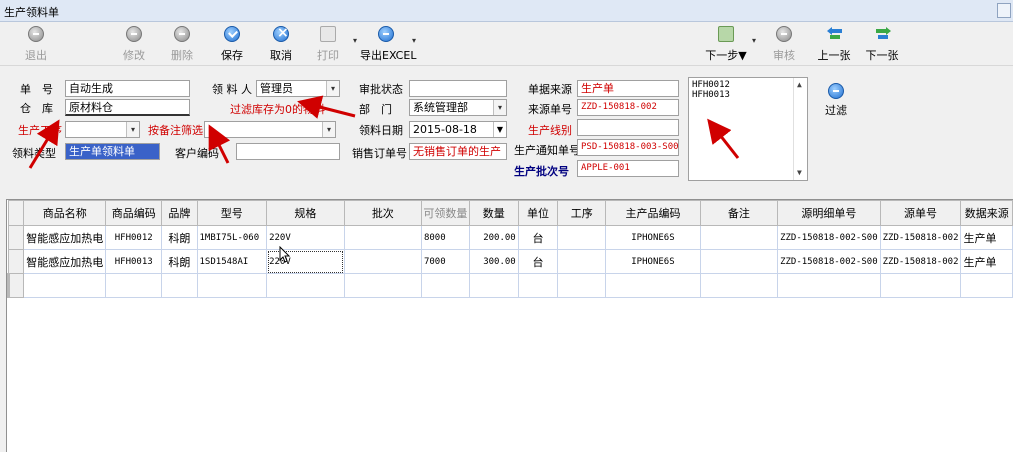  What do you see at coordinates (538, 213) in the screenshot?
I see `col-header: 单位` at bounding box center [538, 213].